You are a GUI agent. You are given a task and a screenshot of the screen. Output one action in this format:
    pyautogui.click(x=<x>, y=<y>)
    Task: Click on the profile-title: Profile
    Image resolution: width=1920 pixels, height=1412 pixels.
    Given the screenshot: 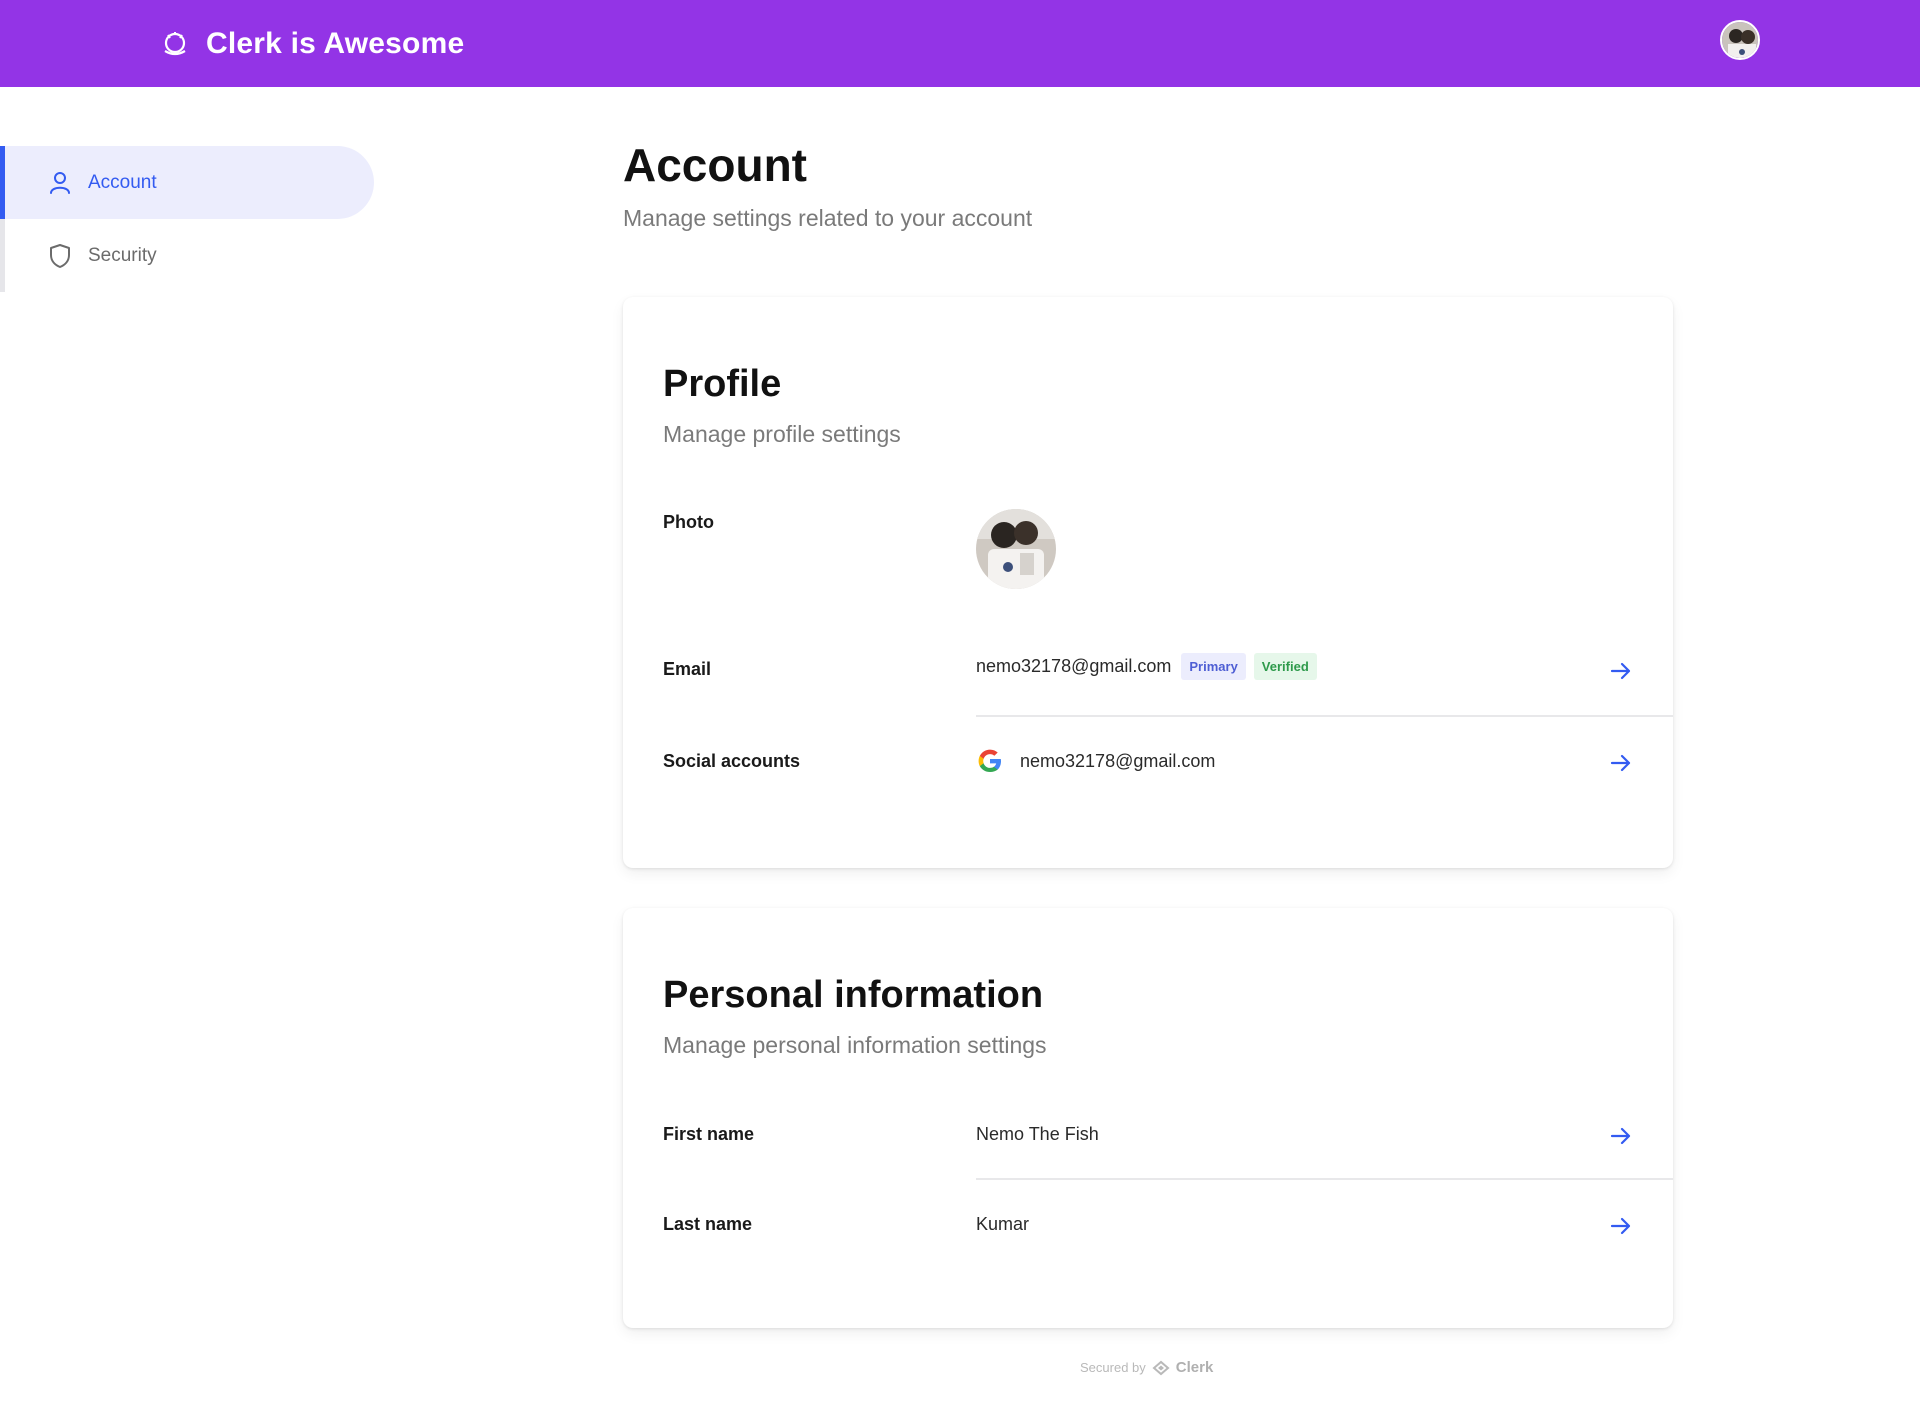 What is the action you would take?
    pyautogui.click(x=722, y=384)
    